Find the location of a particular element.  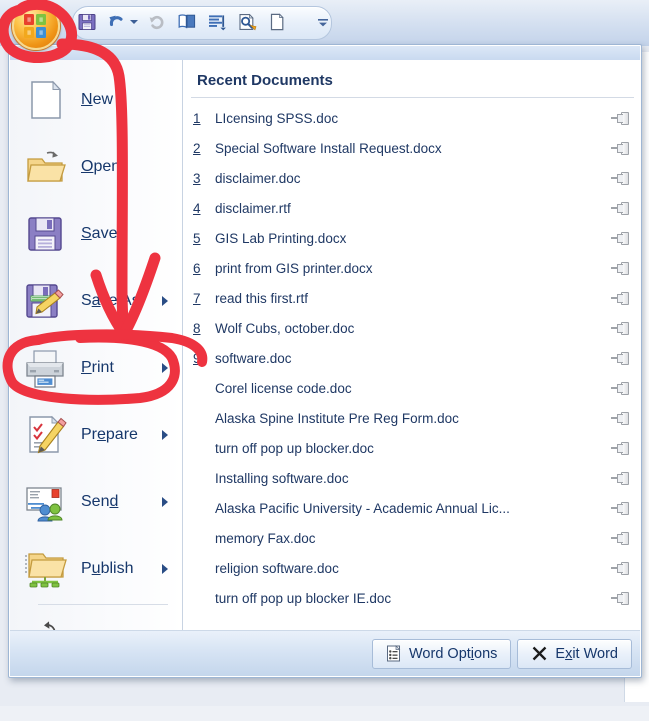

customize-qat-caret is located at coordinates (323, 22).